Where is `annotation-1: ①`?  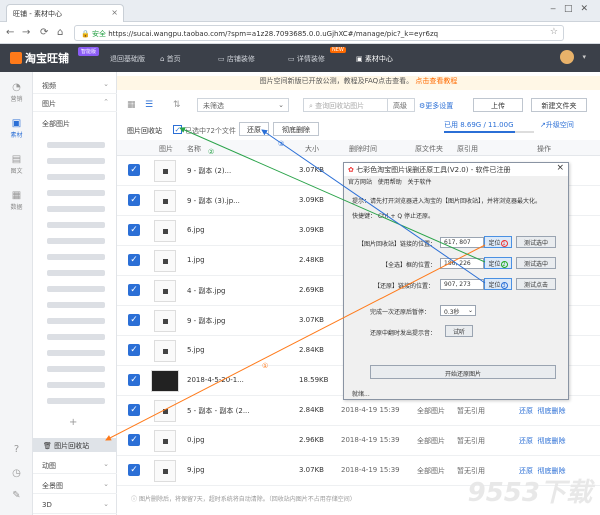 annotation-1: ① is located at coordinates (265, 366).